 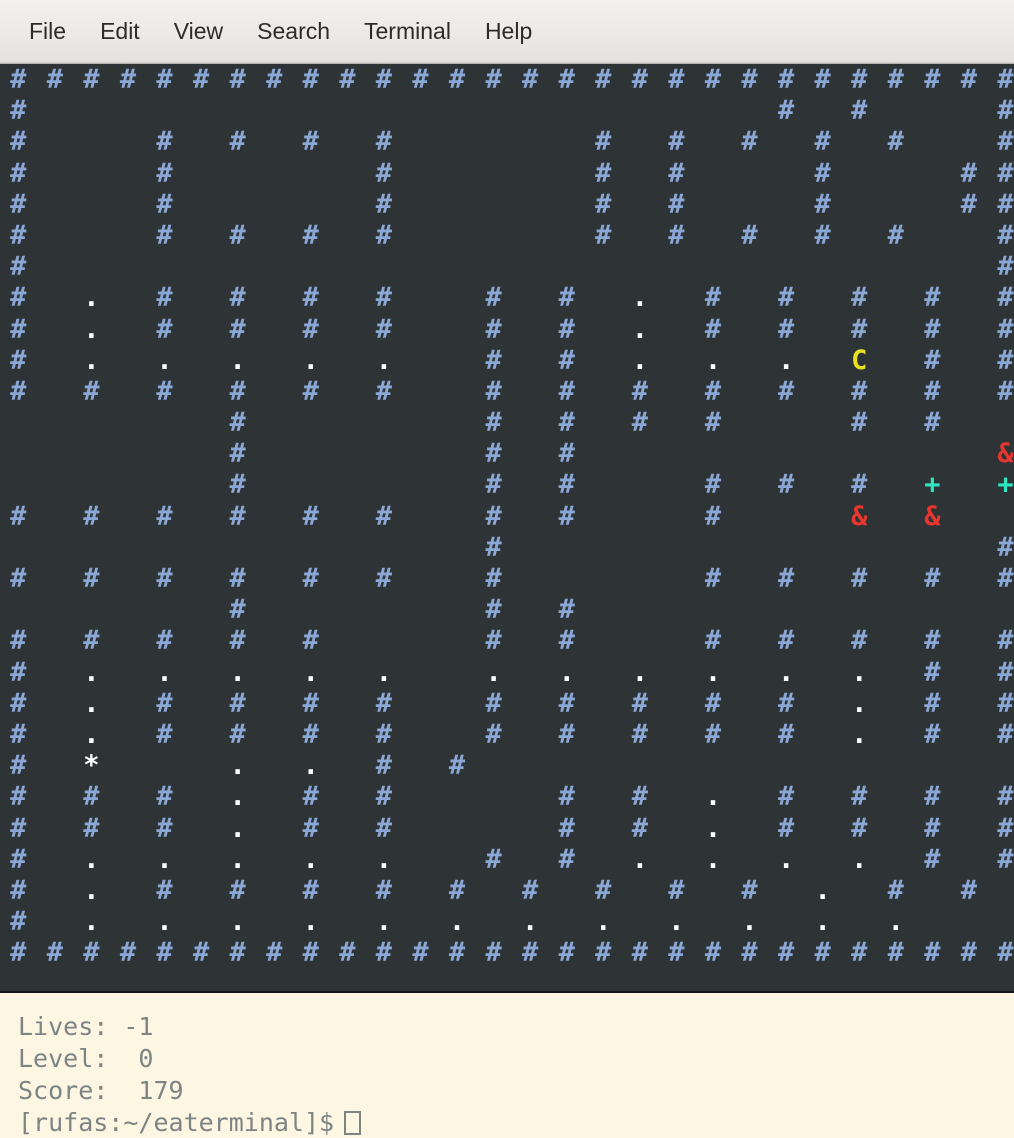 I want to click on menu-edit: Edit, so click(x=120, y=31).